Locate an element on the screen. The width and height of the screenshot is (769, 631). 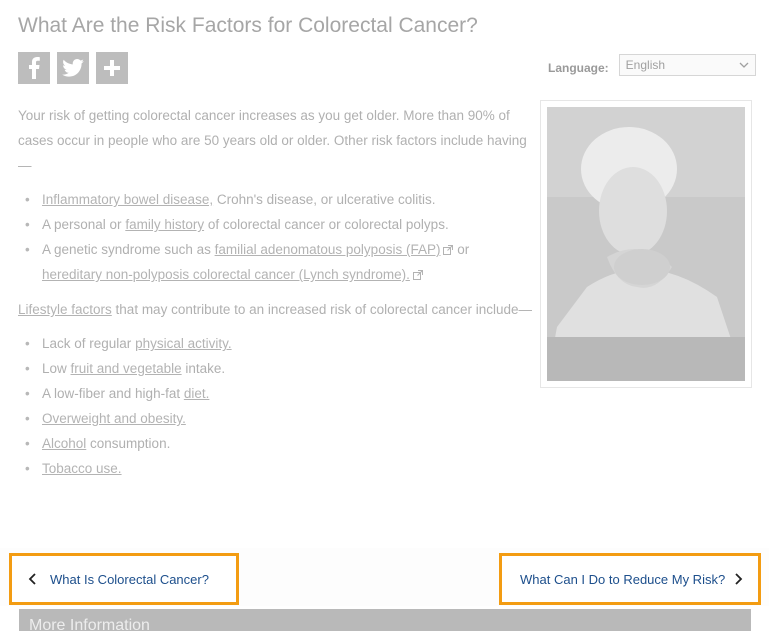
plus-icon is located at coordinates (112, 68).